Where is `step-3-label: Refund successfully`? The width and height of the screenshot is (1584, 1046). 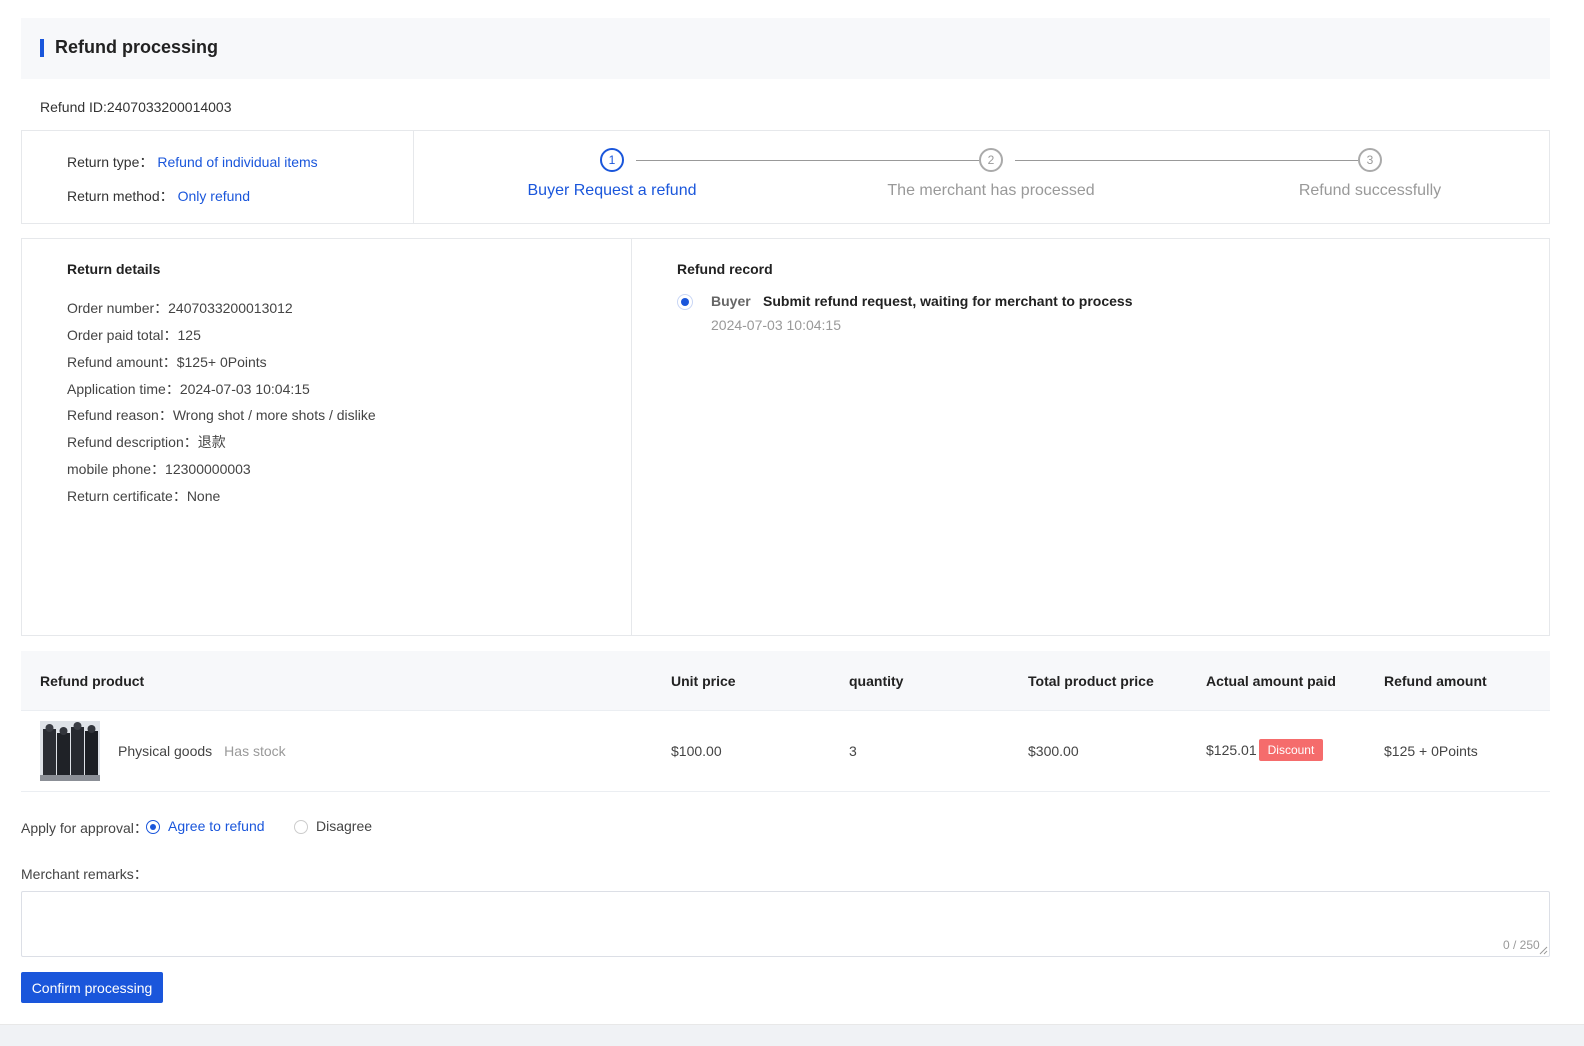 step-3-label: Refund successfully is located at coordinates (1370, 190).